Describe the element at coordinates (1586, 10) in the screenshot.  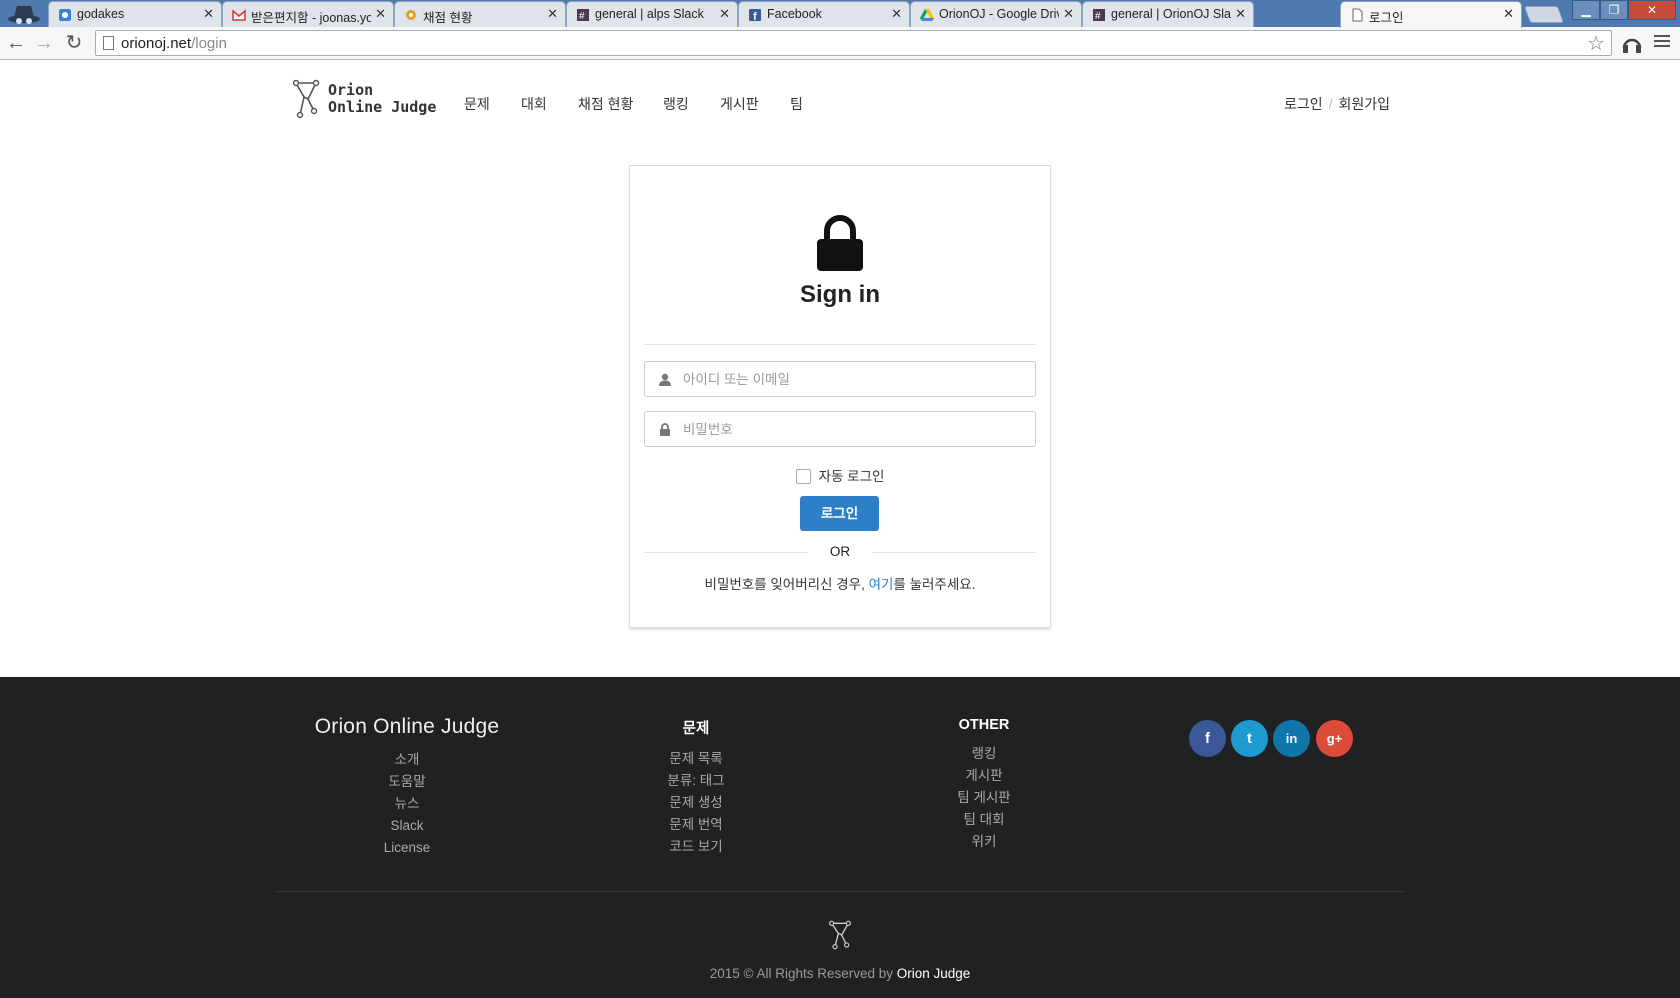
I see `minimize-button: ▁` at that location.